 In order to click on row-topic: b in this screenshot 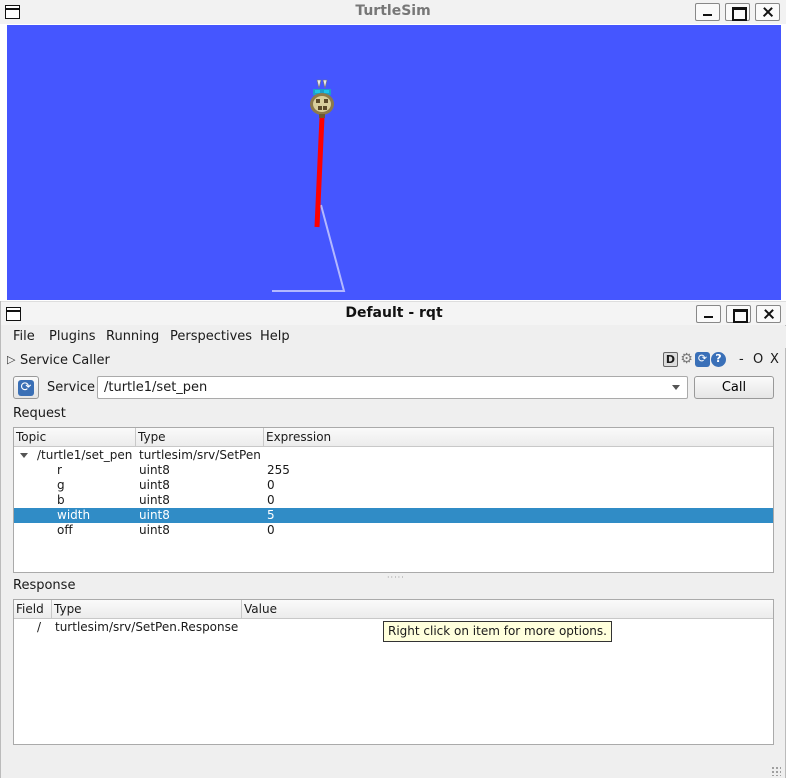, I will do `click(61, 500)`.